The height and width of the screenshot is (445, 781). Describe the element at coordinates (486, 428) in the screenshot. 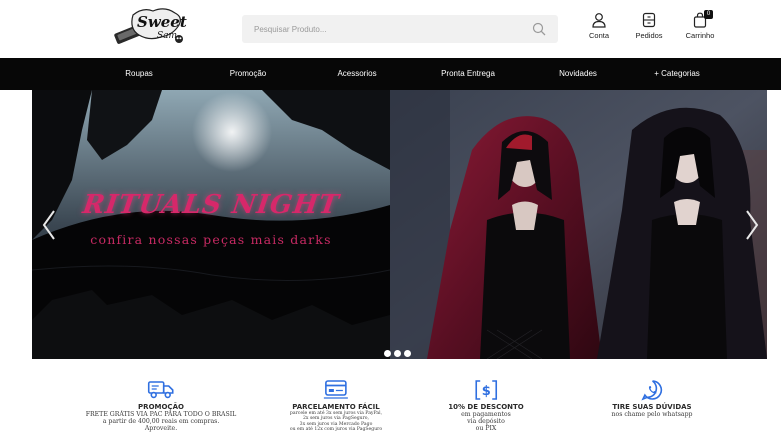

I see `feature-line: ou PIX` at that location.